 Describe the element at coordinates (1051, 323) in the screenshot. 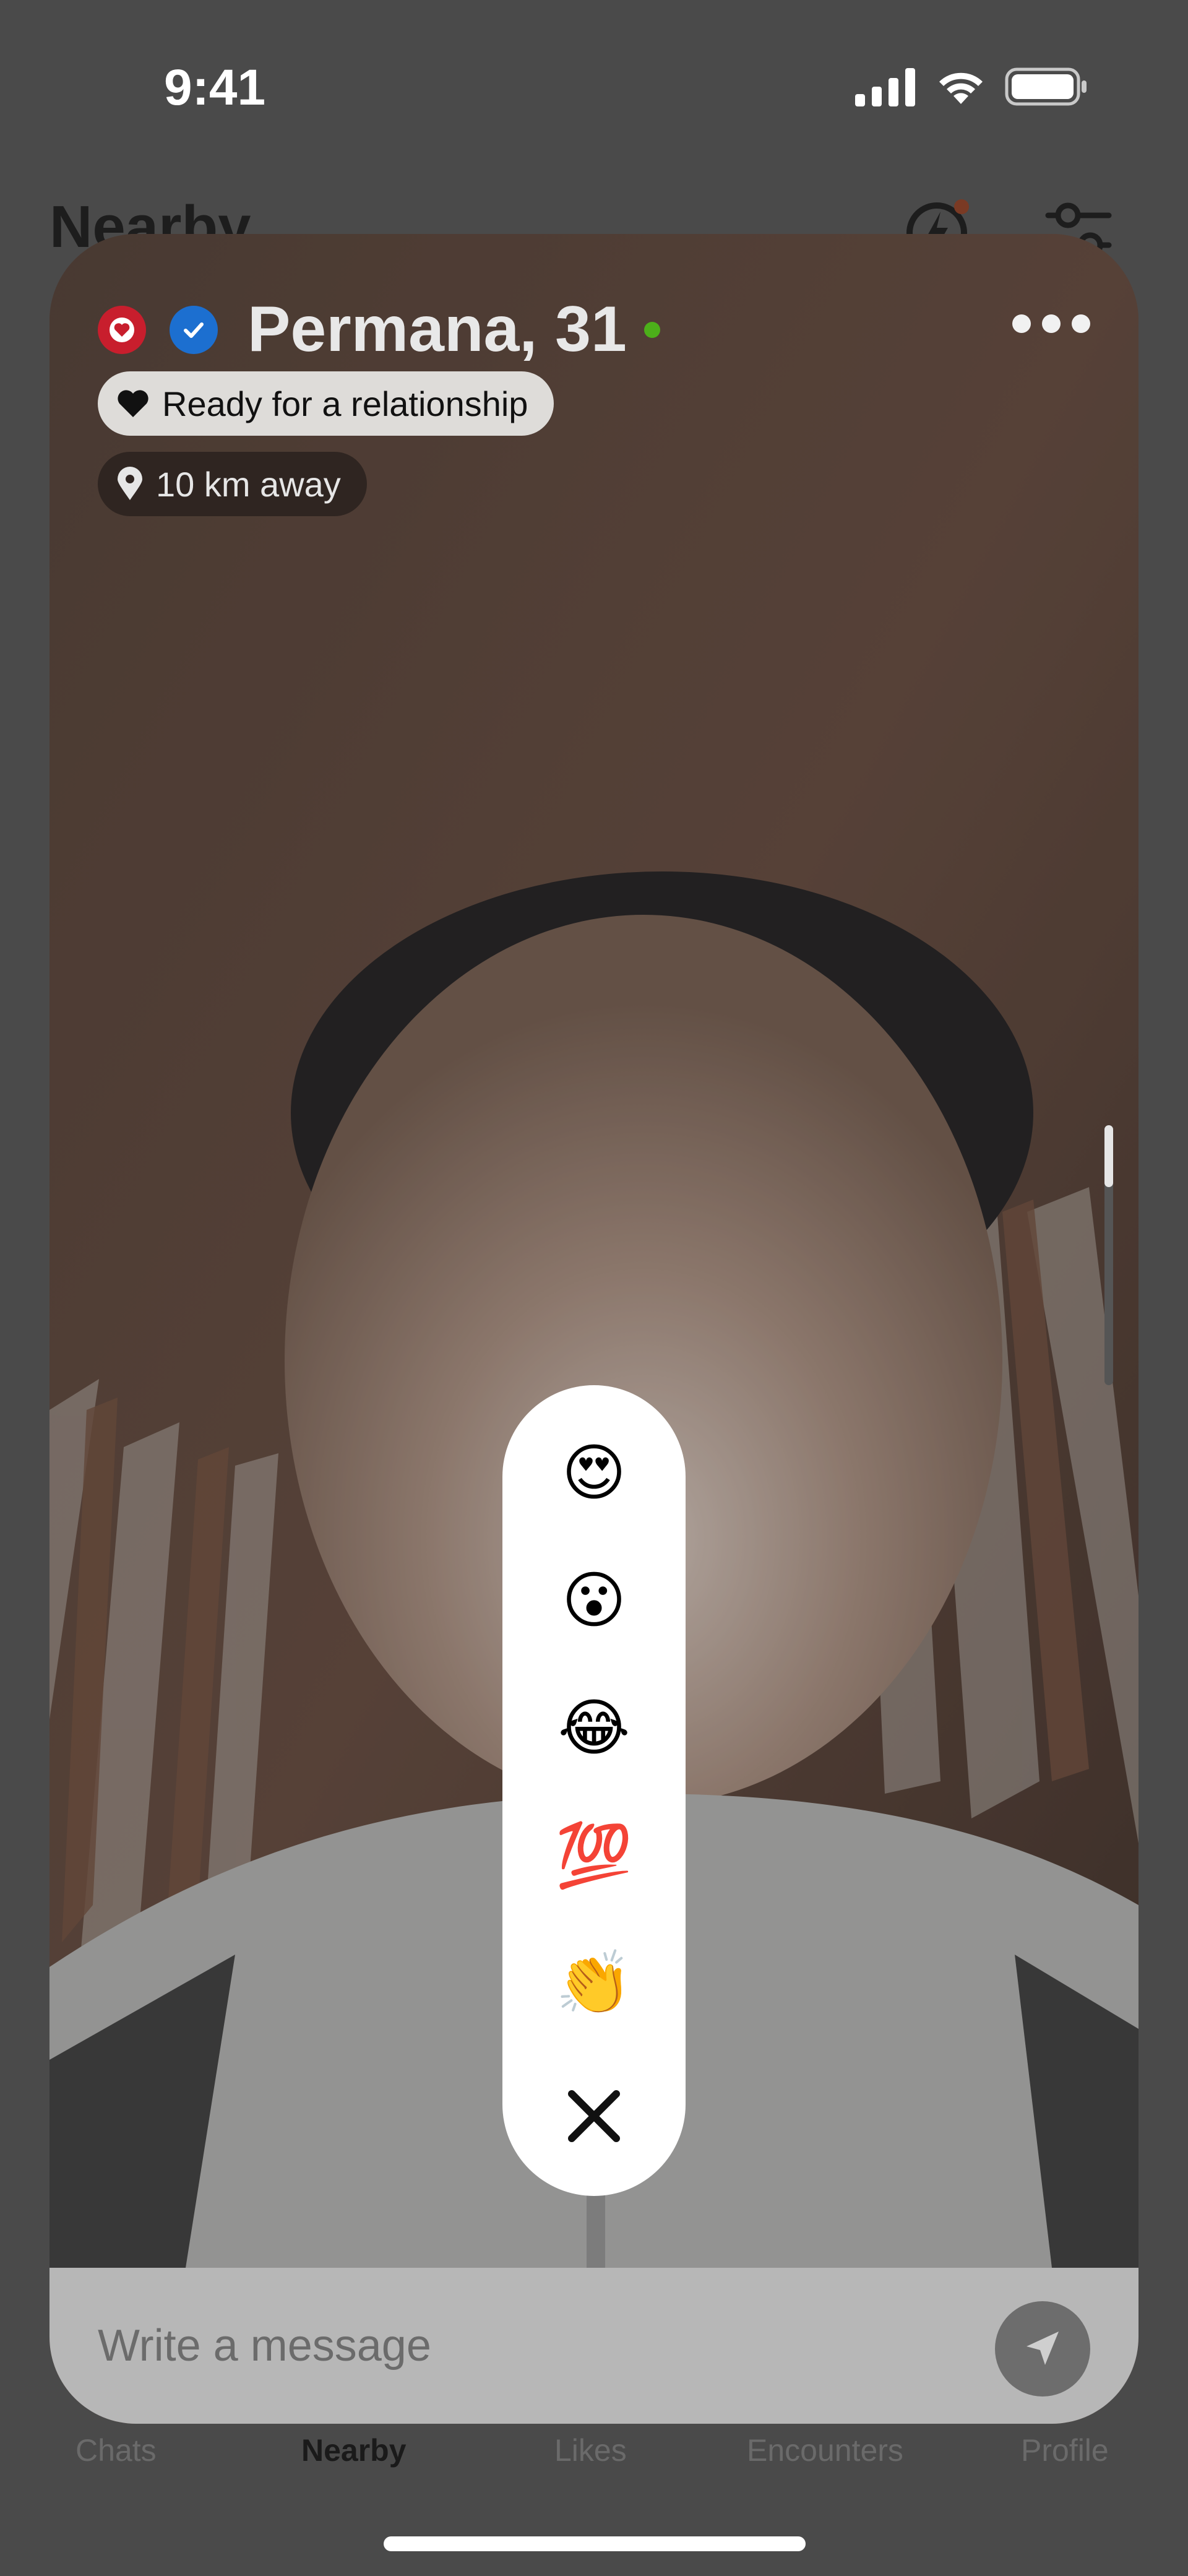

I see `more-options-icon` at that location.